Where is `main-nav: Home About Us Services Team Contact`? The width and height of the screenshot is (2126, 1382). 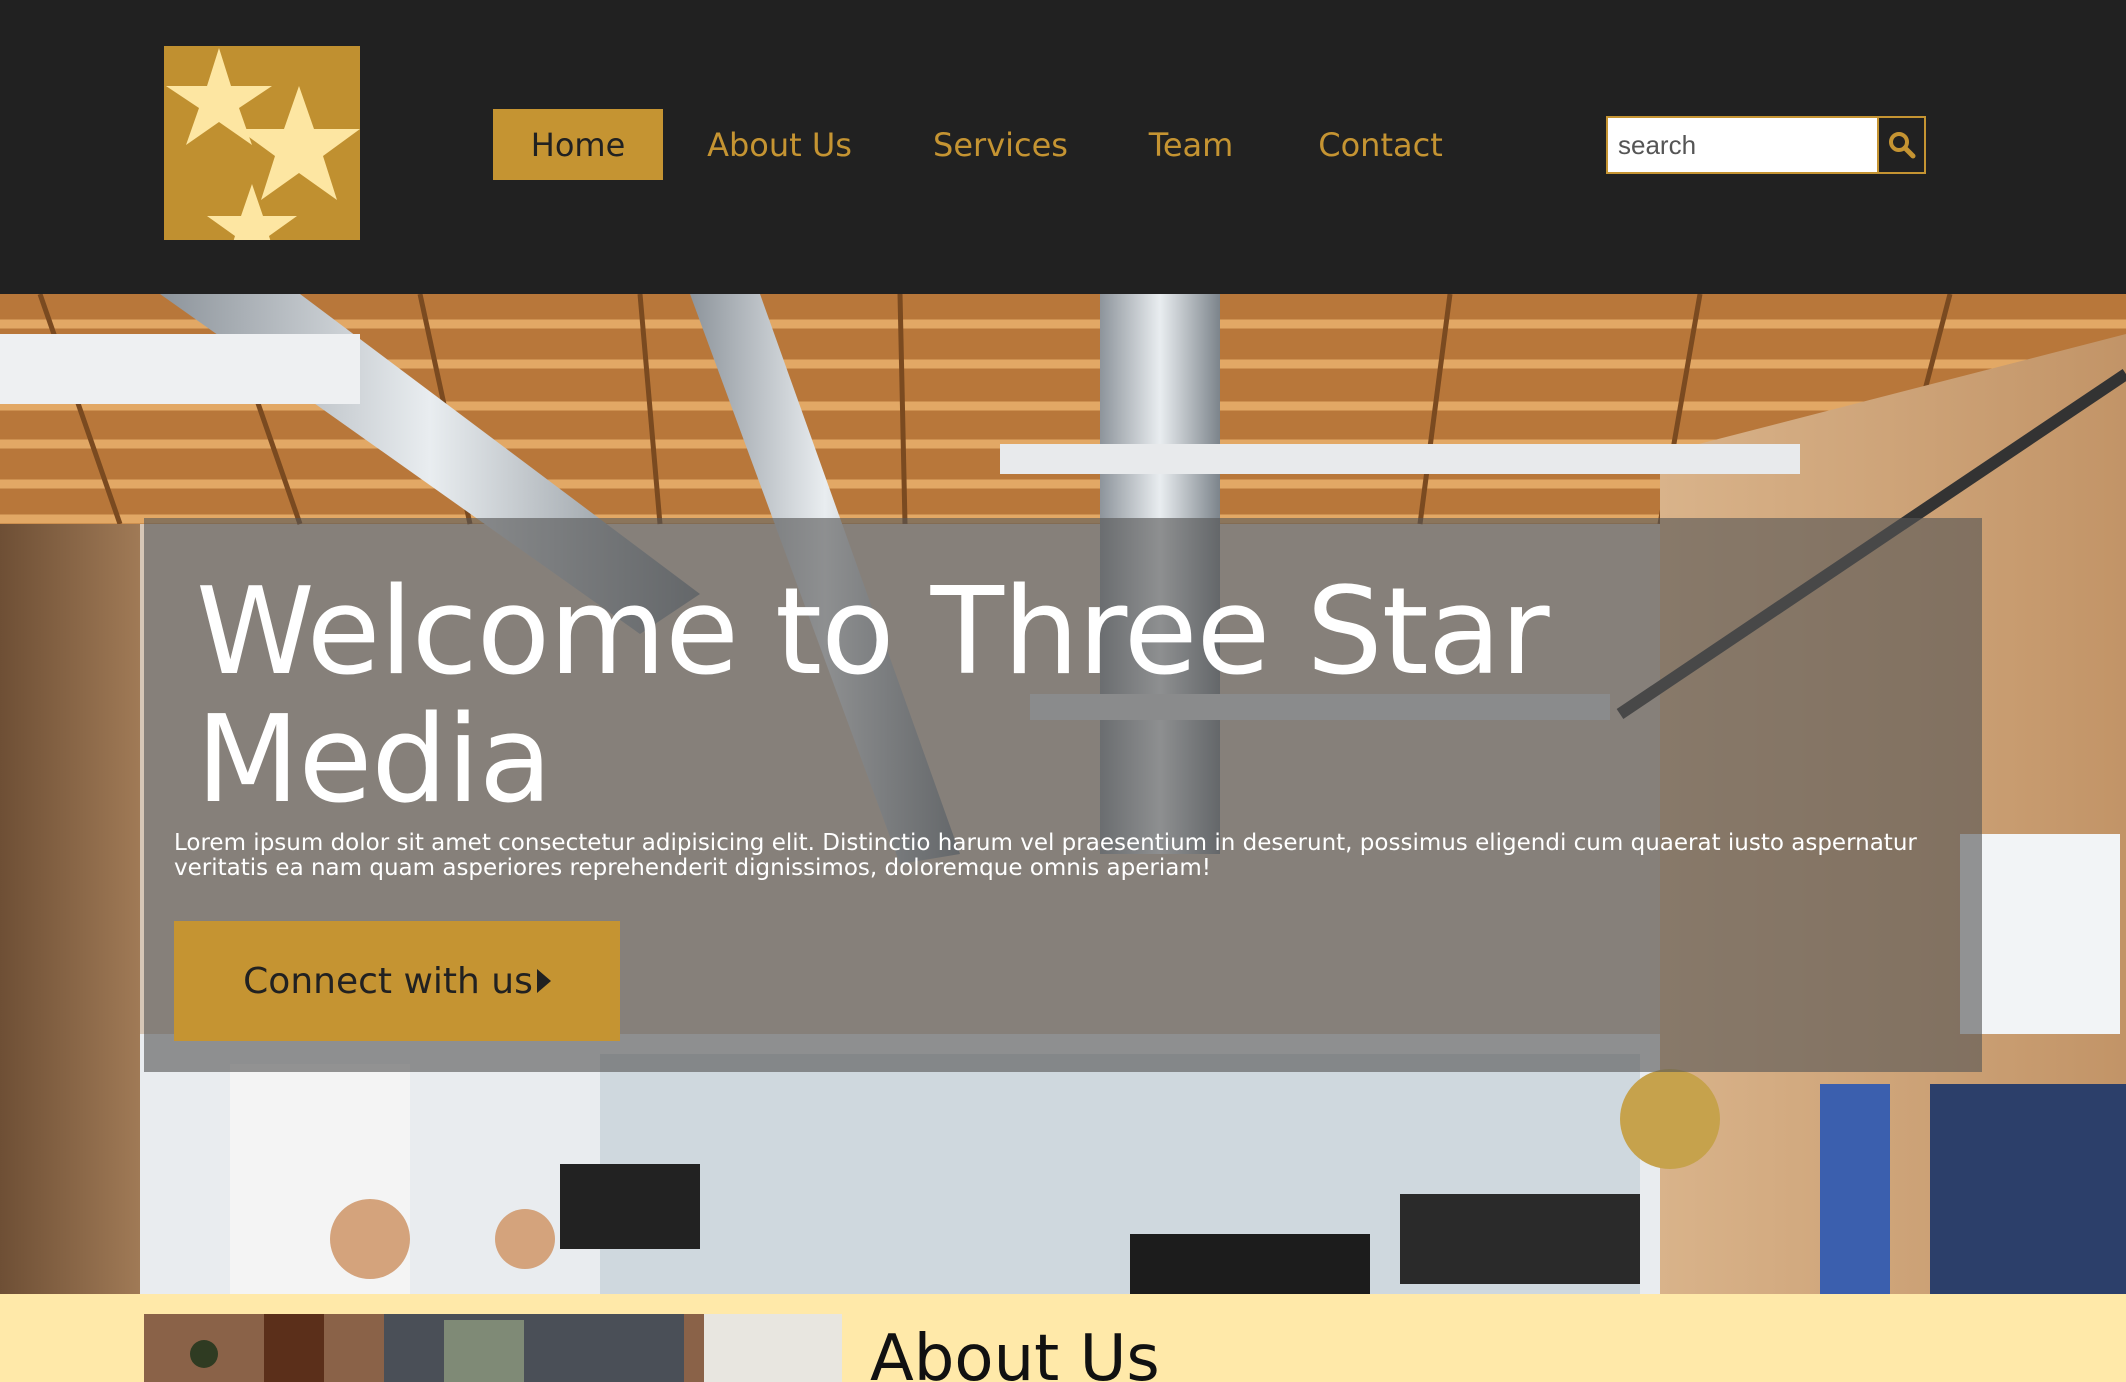
main-nav: Home About Us Services Team Contact is located at coordinates (988, 144).